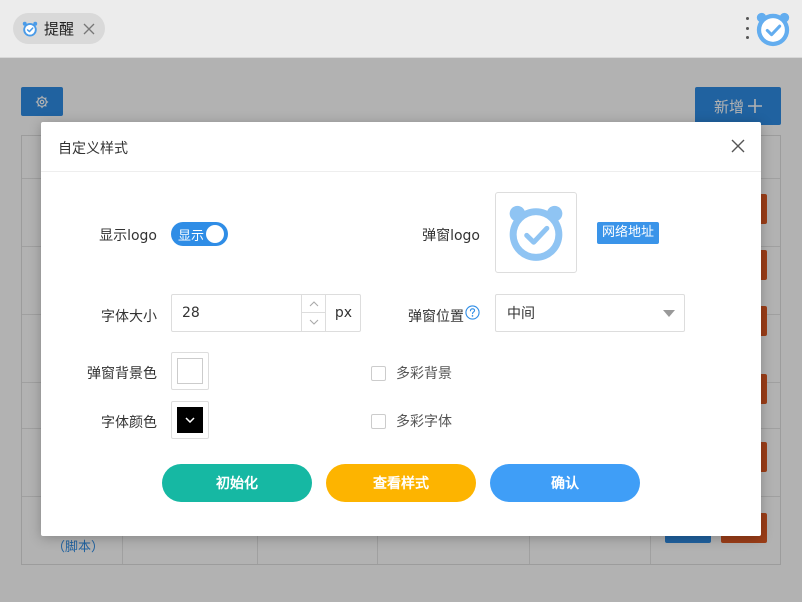 The height and width of the screenshot is (602, 802). I want to click on bg-color-picker, so click(190, 371).